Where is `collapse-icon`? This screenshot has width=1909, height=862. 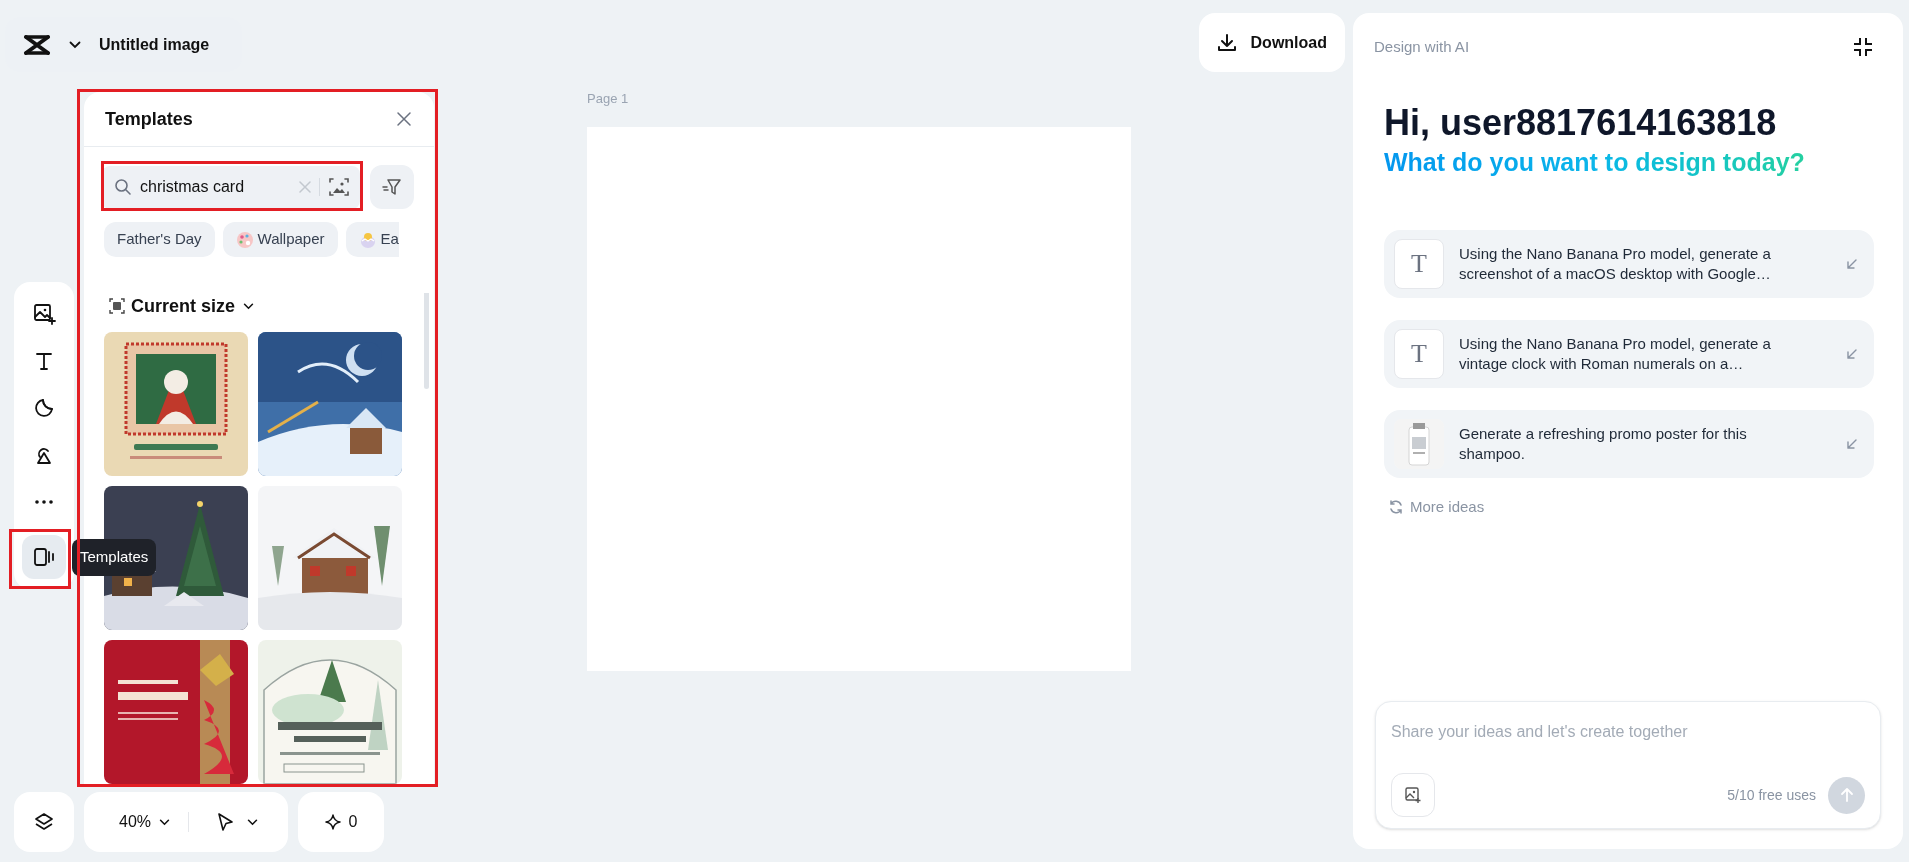 collapse-icon is located at coordinates (1863, 47).